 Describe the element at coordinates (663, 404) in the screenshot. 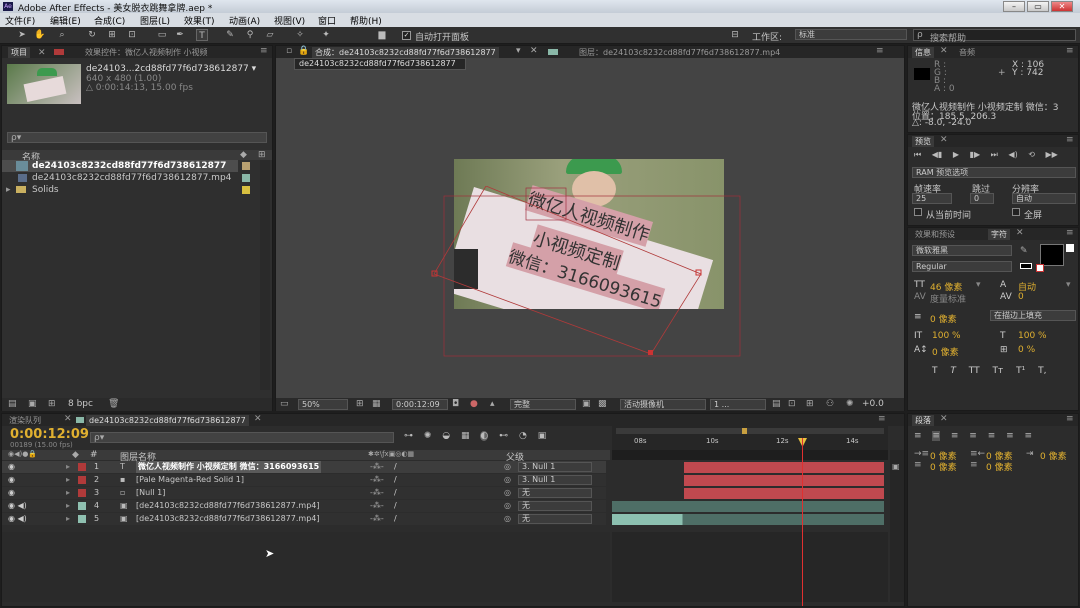

I see `camera-select: 活动摄像机` at that location.